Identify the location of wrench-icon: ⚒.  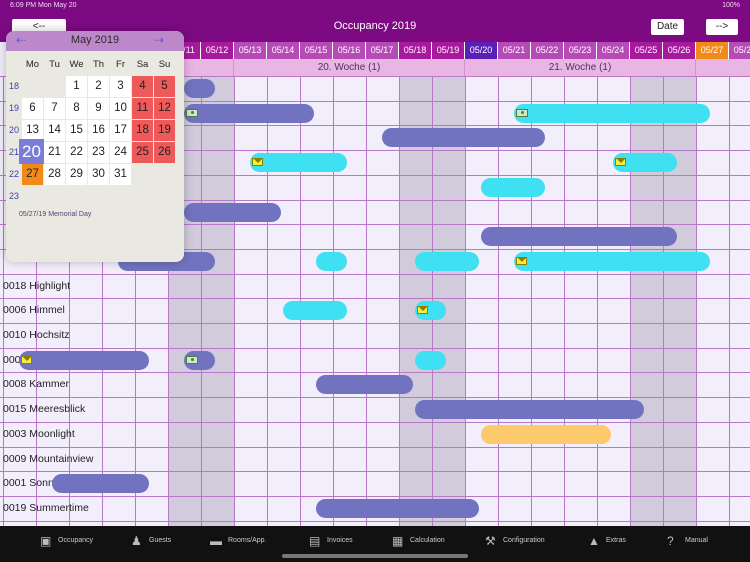
(490, 541).